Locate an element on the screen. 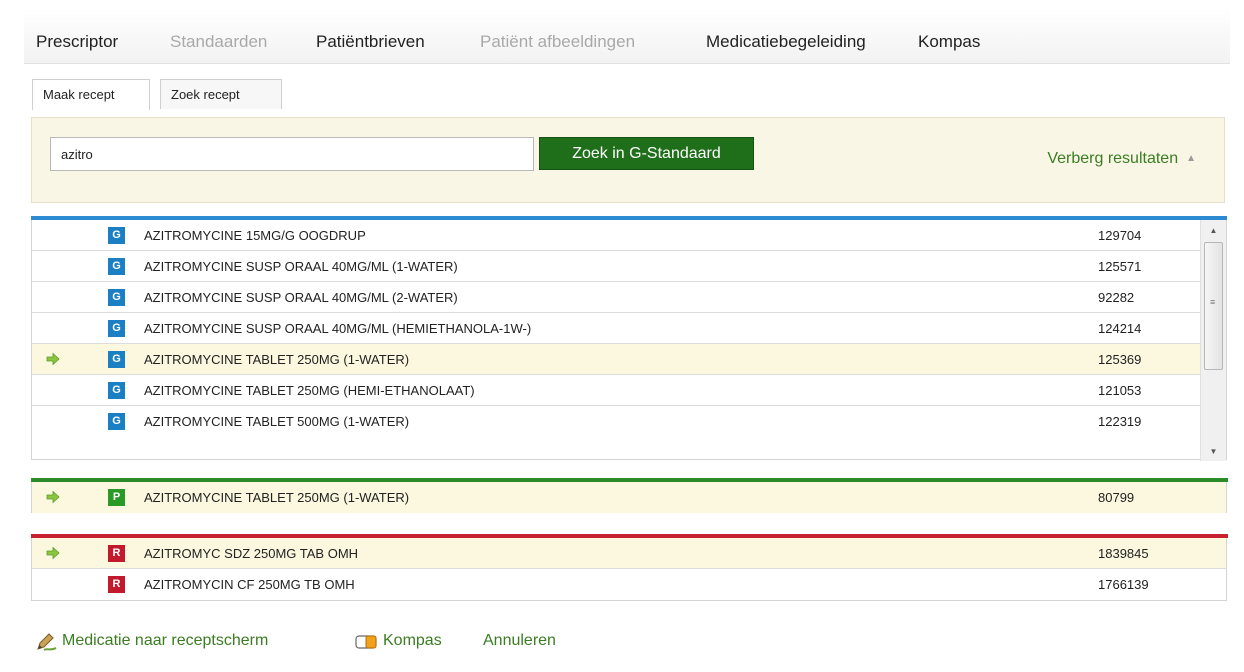 This screenshot has width=1244, height=672. product-code: 80799 is located at coordinates (1116, 497).